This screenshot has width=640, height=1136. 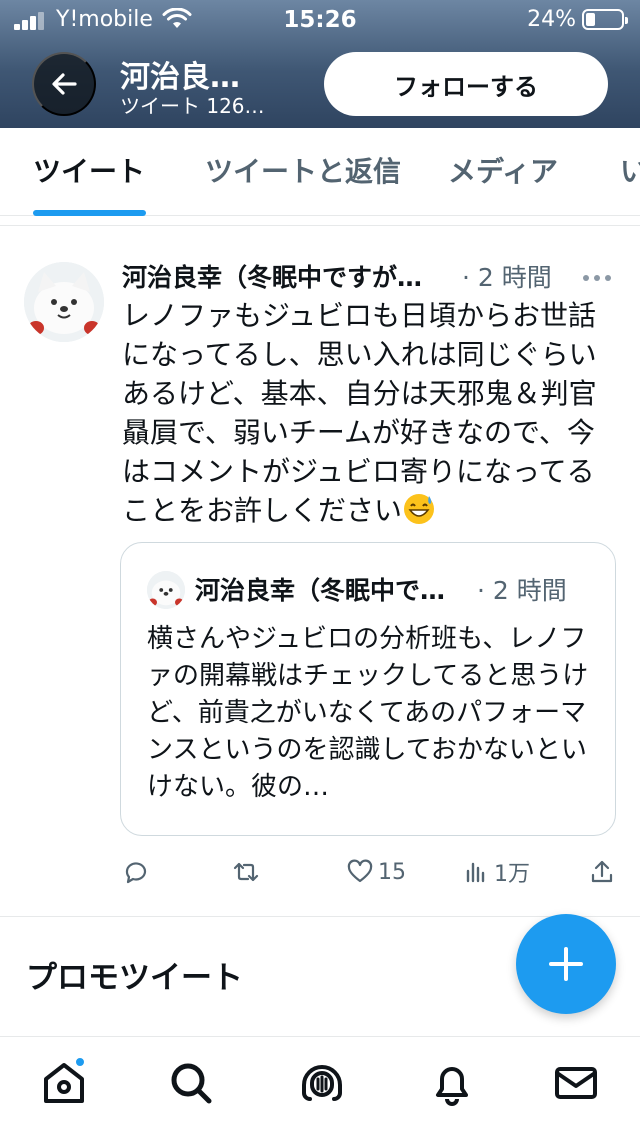 What do you see at coordinates (597, 278) in the screenshot?
I see `more-options-icon` at bounding box center [597, 278].